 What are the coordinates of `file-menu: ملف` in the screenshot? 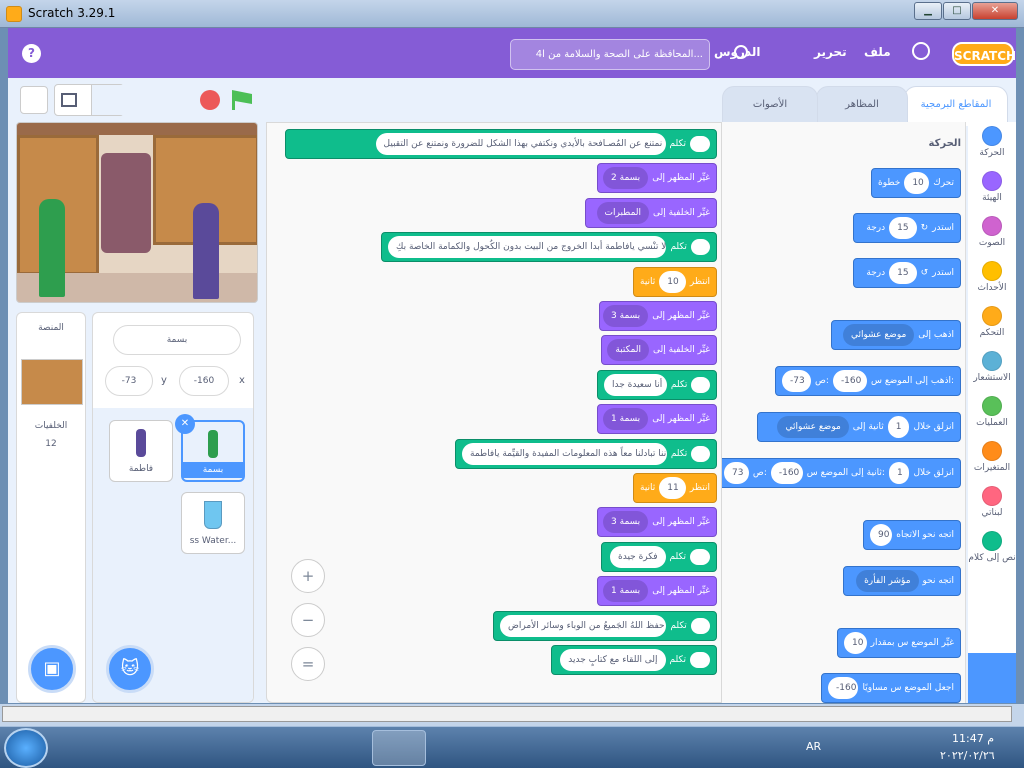 It's located at (877, 52).